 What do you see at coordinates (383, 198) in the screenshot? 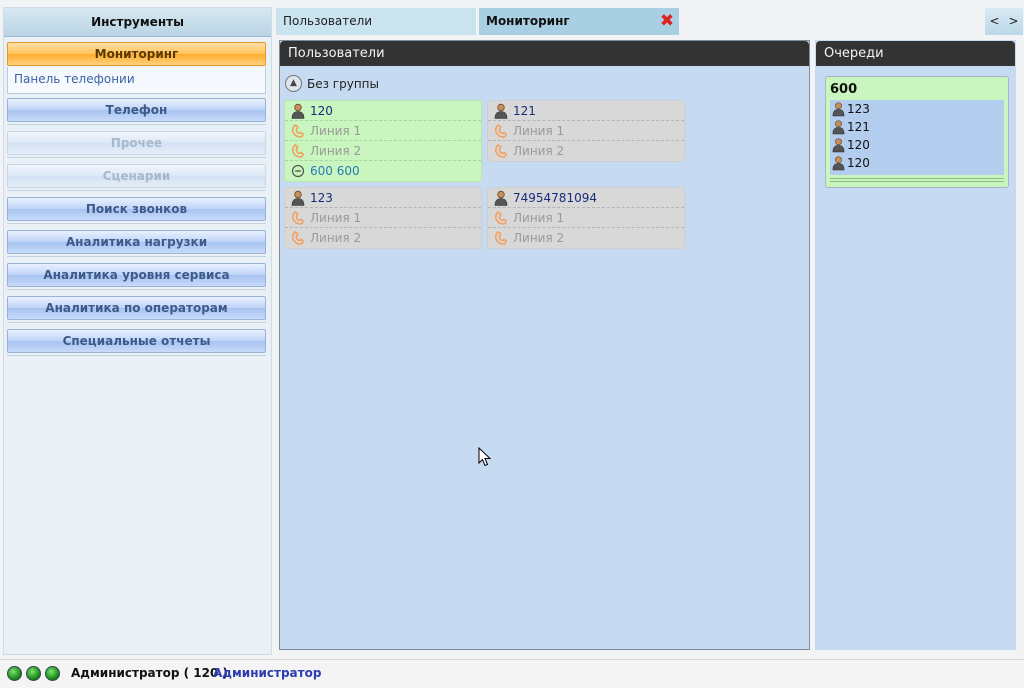
I see `user-row: 123` at bounding box center [383, 198].